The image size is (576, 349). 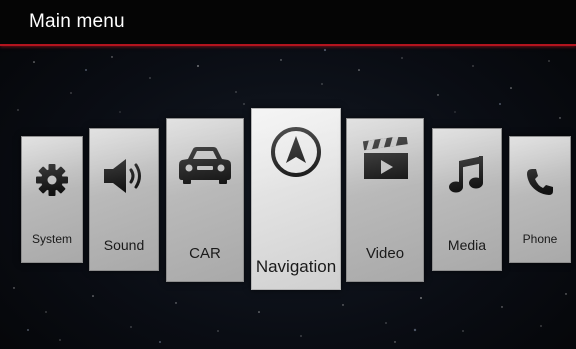 What do you see at coordinates (296, 199) in the screenshot?
I see `menu-item-navigation: Navigation` at bounding box center [296, 199].